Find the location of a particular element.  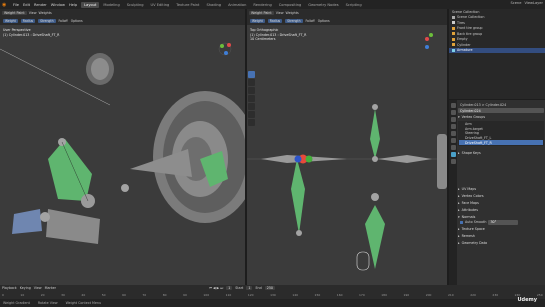

ruler-tick: 220 is located at coordinates (473, 295).